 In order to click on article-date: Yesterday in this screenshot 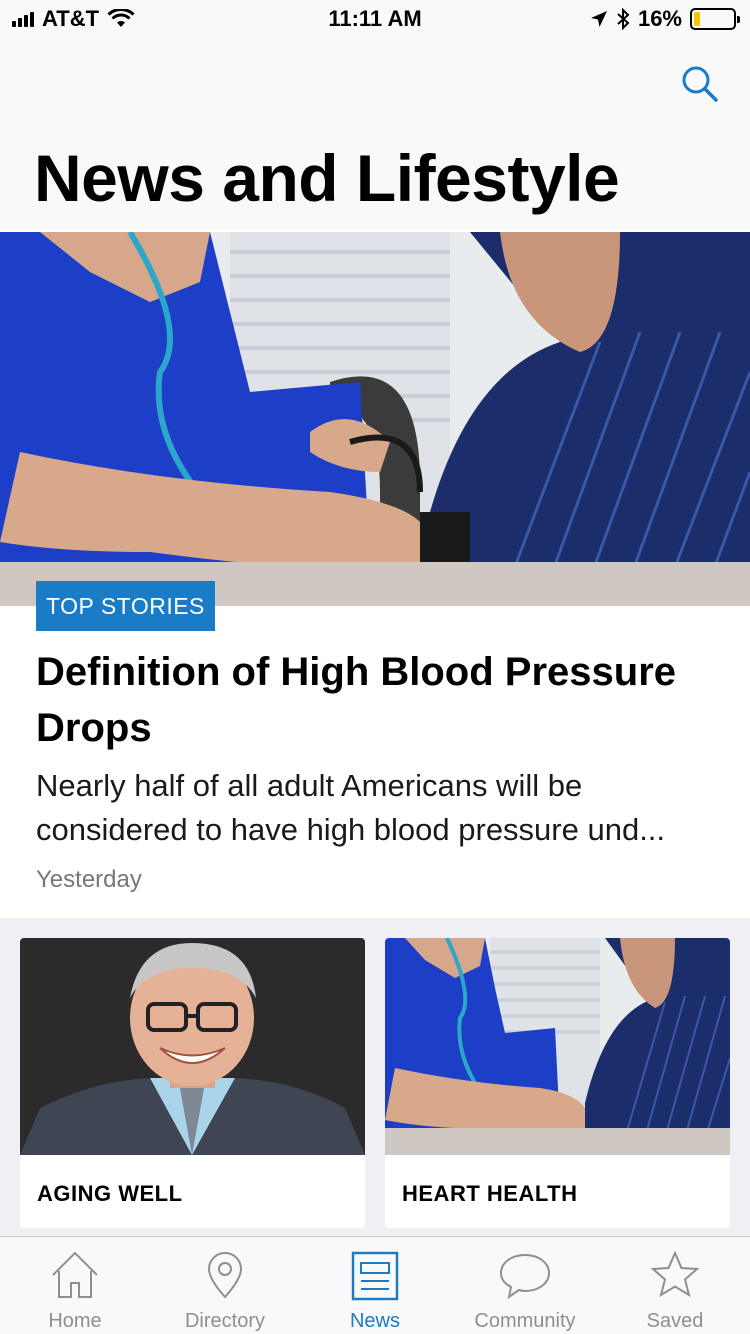, I will do `click(89, 879)`.